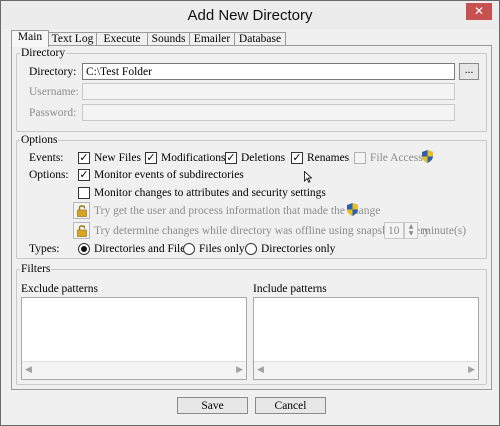  What do you see at coordinates (49, 175) in the screenshot?
I see `options-label: Options:` at bounding box center [49, 175].